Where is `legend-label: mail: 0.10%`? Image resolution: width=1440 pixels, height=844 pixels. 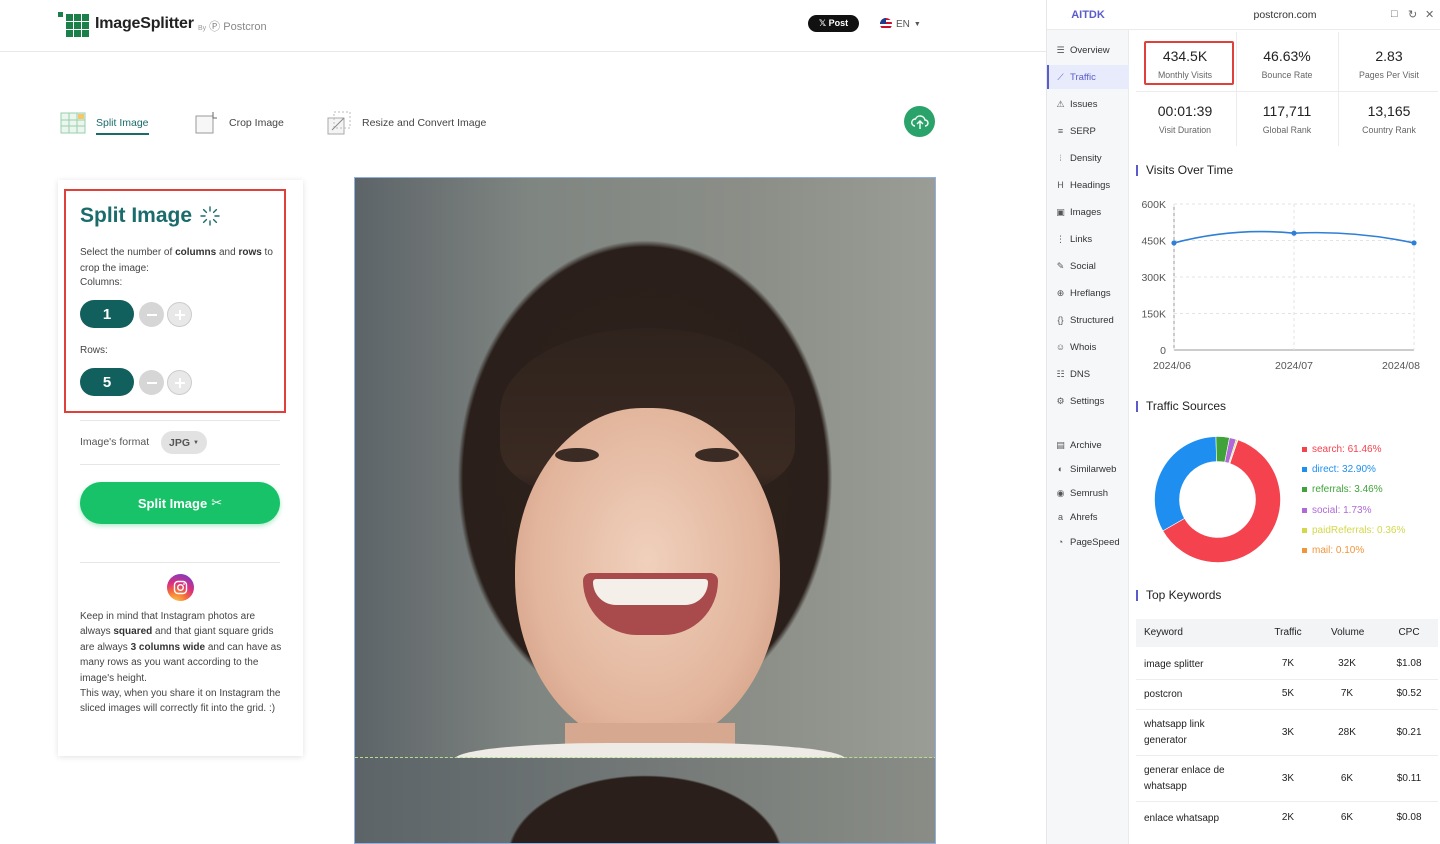
legend-label: mail: 0.10% is located at coordinates (1338, 550).